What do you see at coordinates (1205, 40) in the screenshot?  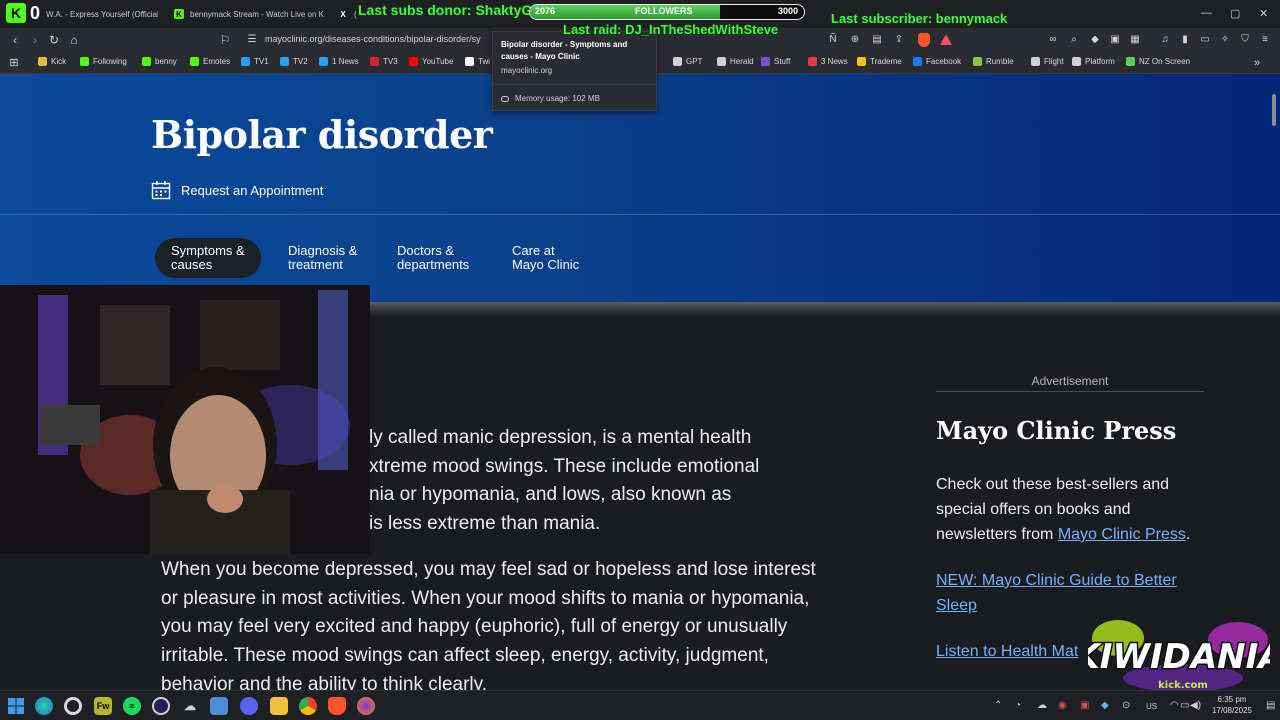 I see `wallet-icon: ▭` at bounding box center [1205, 40].